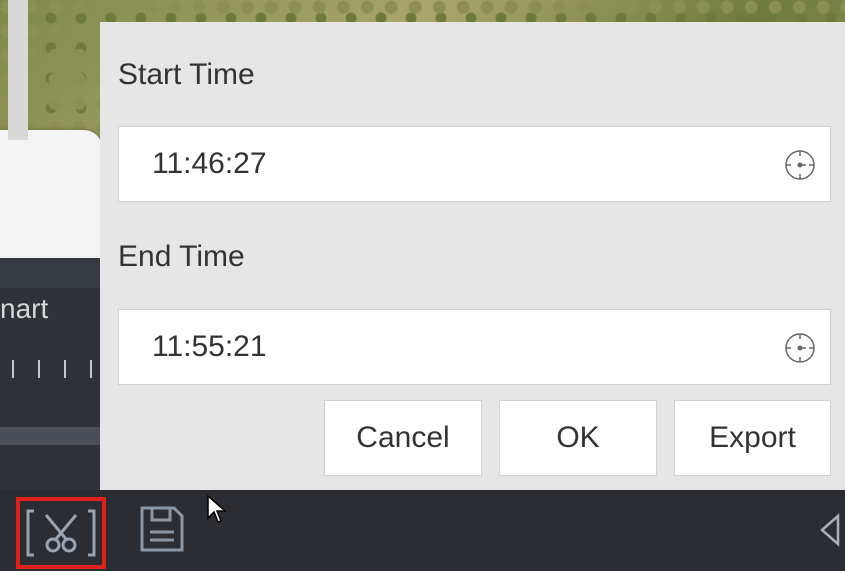 This screenshot has width=845, height=571. I want to click on end-time-value: 11:55:21, so click(209, 346).